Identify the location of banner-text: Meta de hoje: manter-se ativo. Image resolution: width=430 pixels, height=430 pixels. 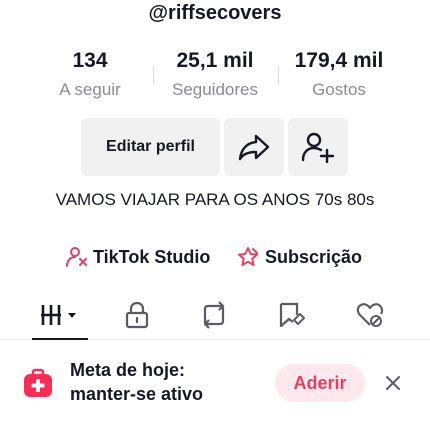
(136, 382).